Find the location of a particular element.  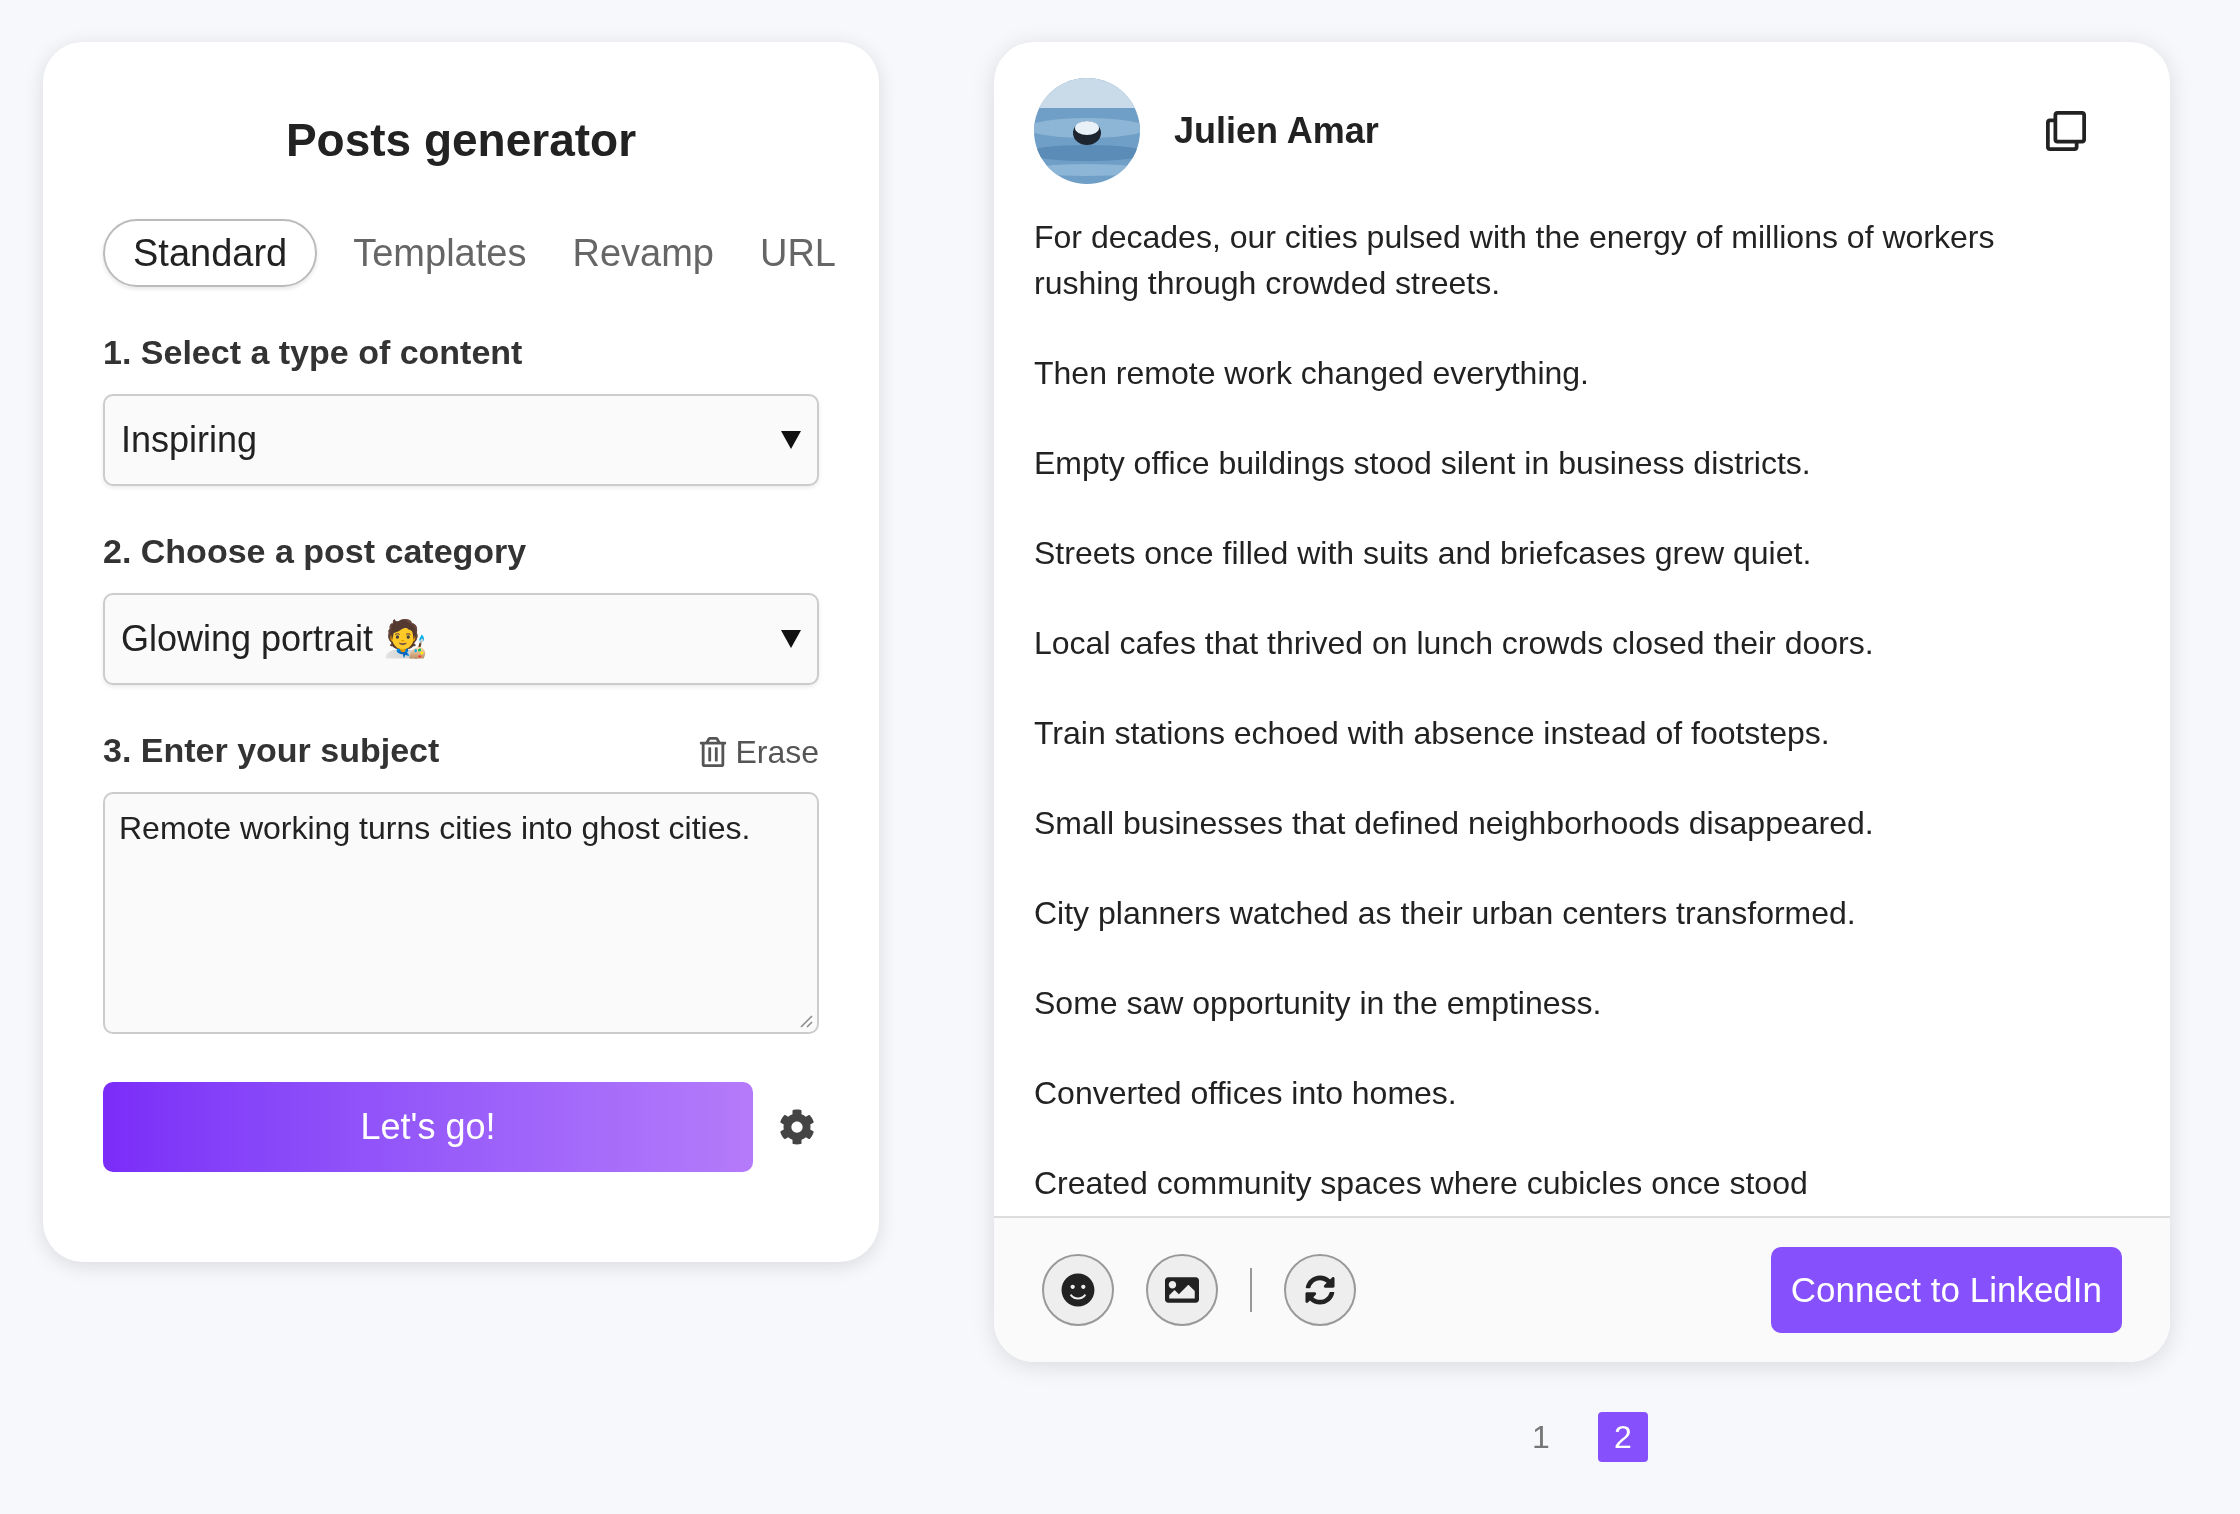

post-paragraph: Empty office buildings stood silent in business districts. is located at coordinates (1423, 463).